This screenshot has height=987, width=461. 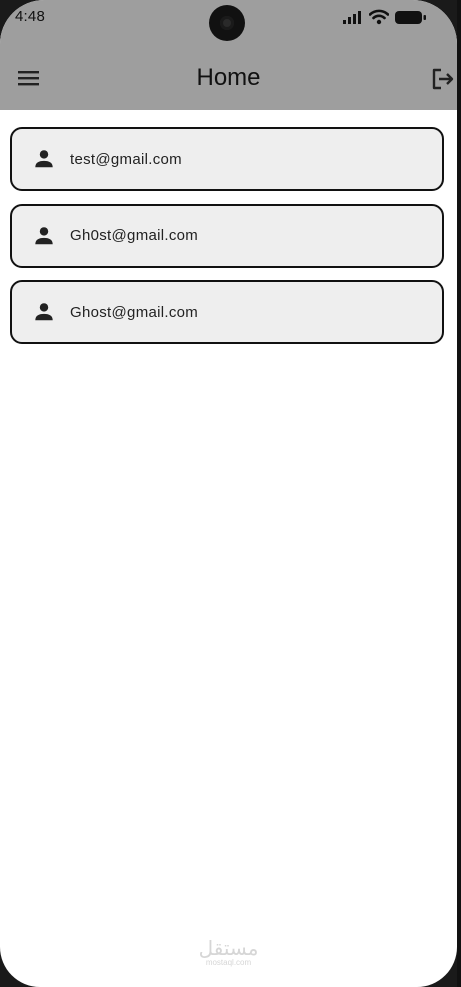 I want to click on front-camera, so click(x=227, y=23).